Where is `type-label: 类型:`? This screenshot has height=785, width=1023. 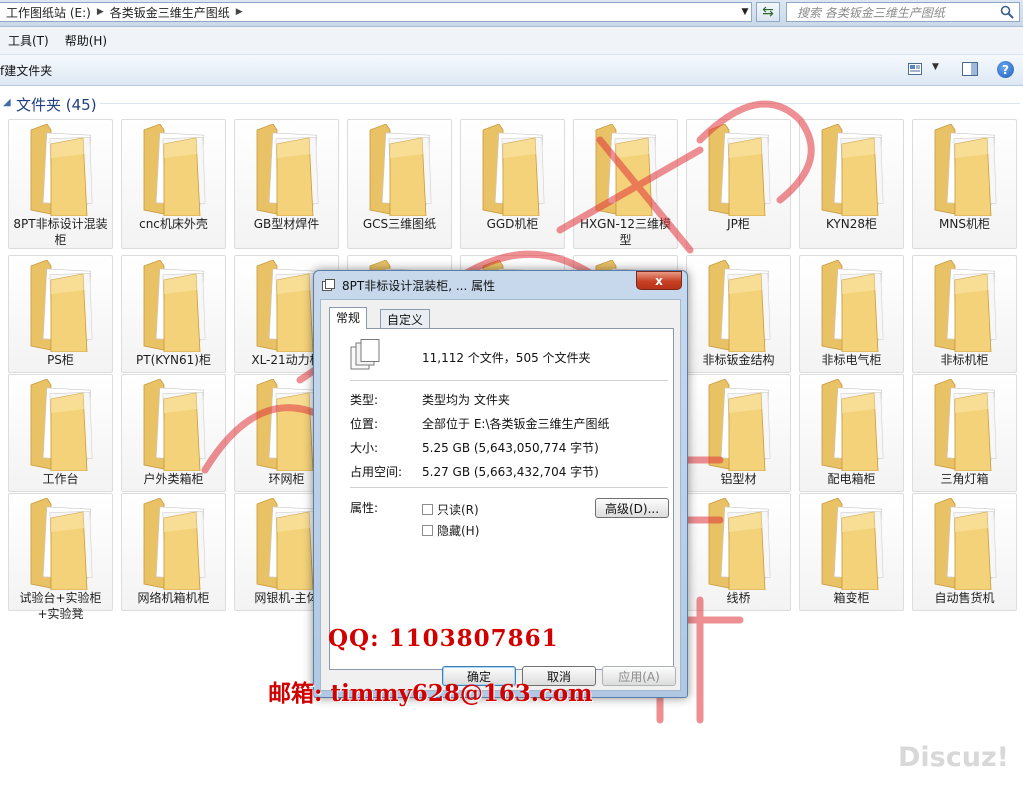
type-label: 类型: is located at coordinates (364, 400).